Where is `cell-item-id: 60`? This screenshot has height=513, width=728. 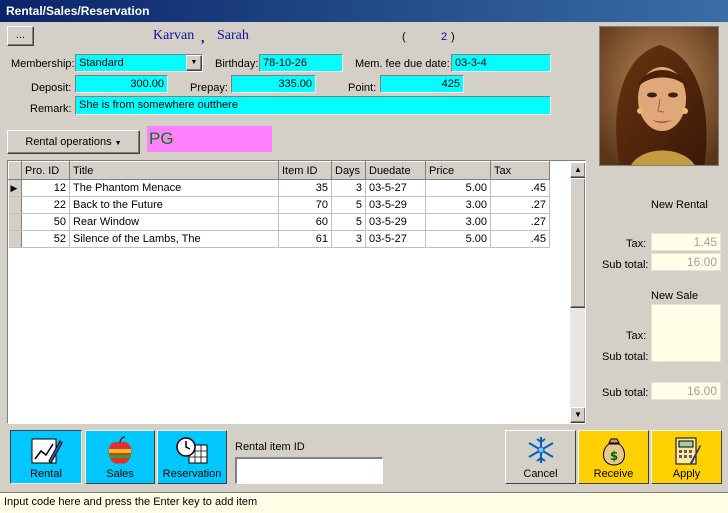 cell-item-id: 60 is located at coordinates (305, 222).